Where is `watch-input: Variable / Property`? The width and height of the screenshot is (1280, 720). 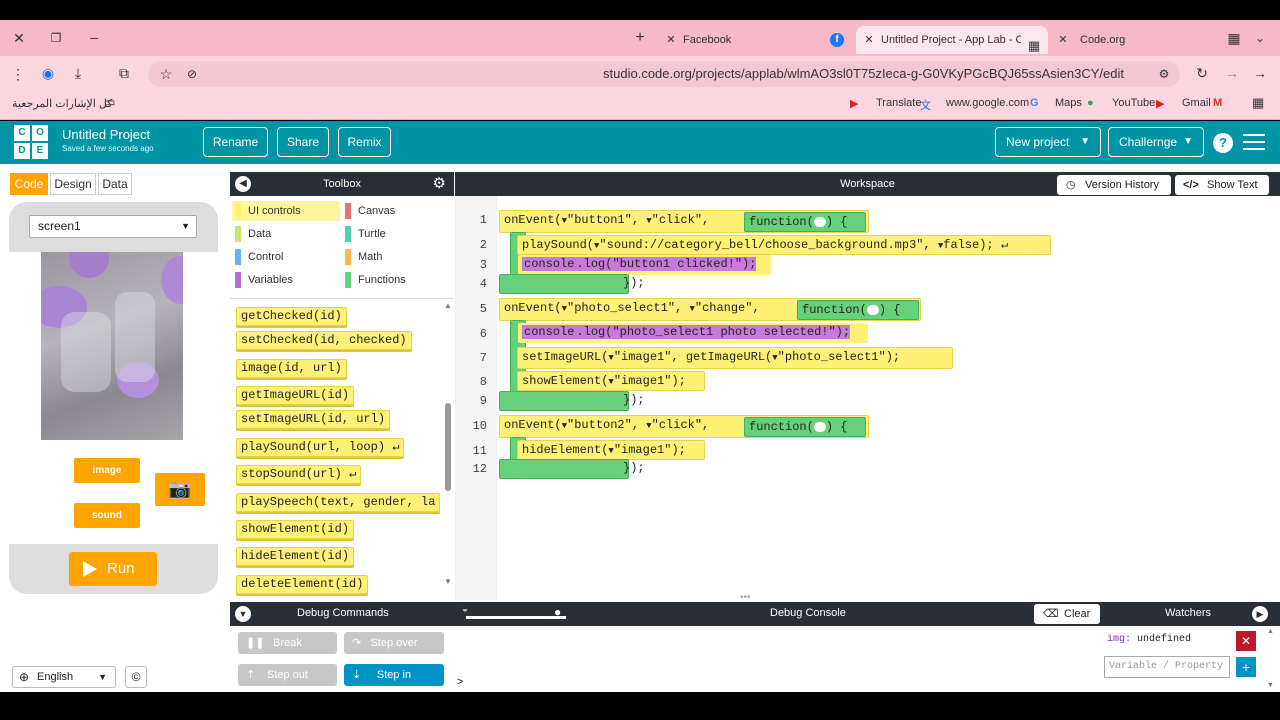
watch-input: Variable / Property is located at coordinates (1167, 667).